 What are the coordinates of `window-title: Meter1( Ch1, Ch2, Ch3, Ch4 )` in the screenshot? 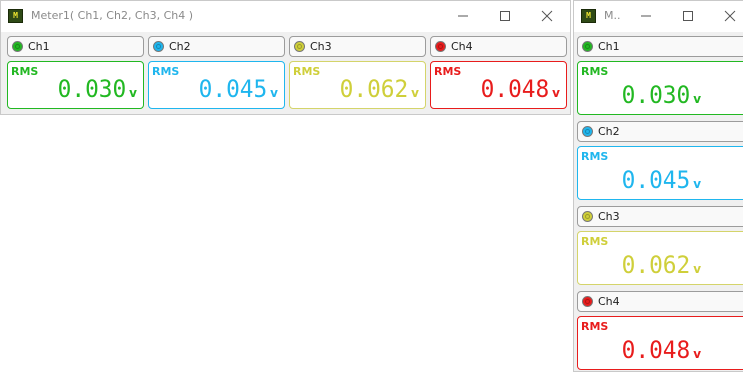 It's located at (112, 15).